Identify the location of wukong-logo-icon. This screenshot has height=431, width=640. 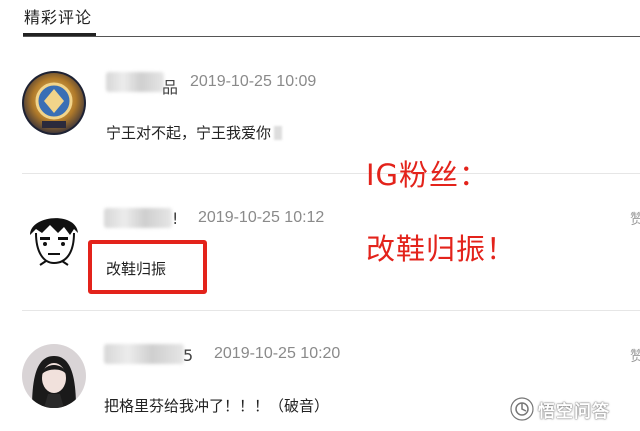
(522, 409).